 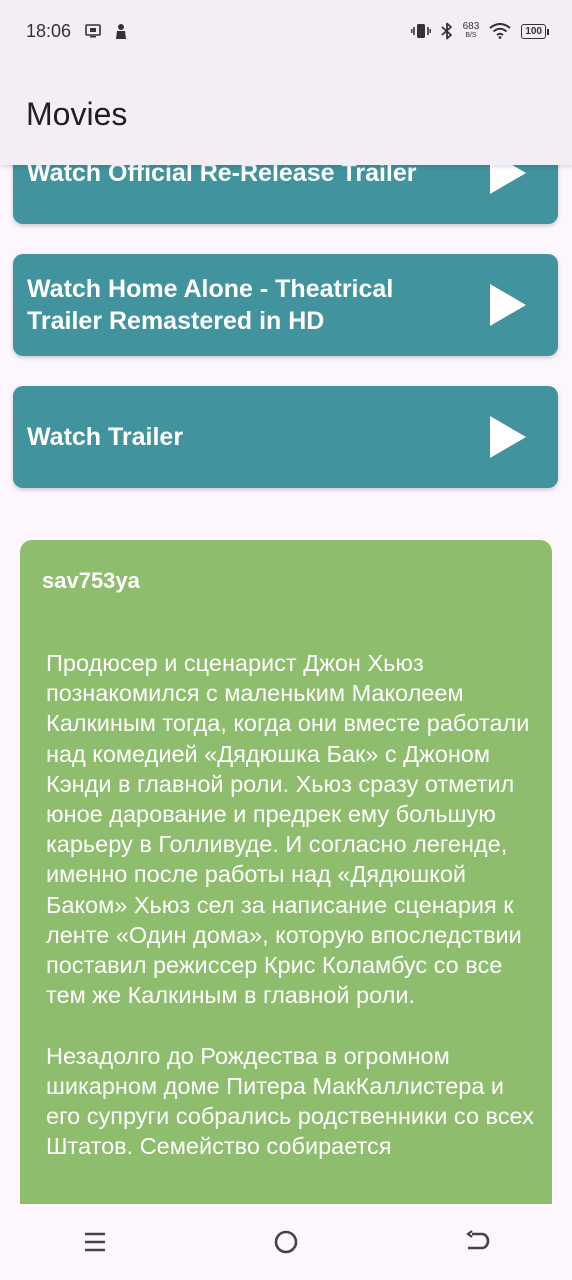 I want to click on notification-person-icon, so click(x=121, y=31).